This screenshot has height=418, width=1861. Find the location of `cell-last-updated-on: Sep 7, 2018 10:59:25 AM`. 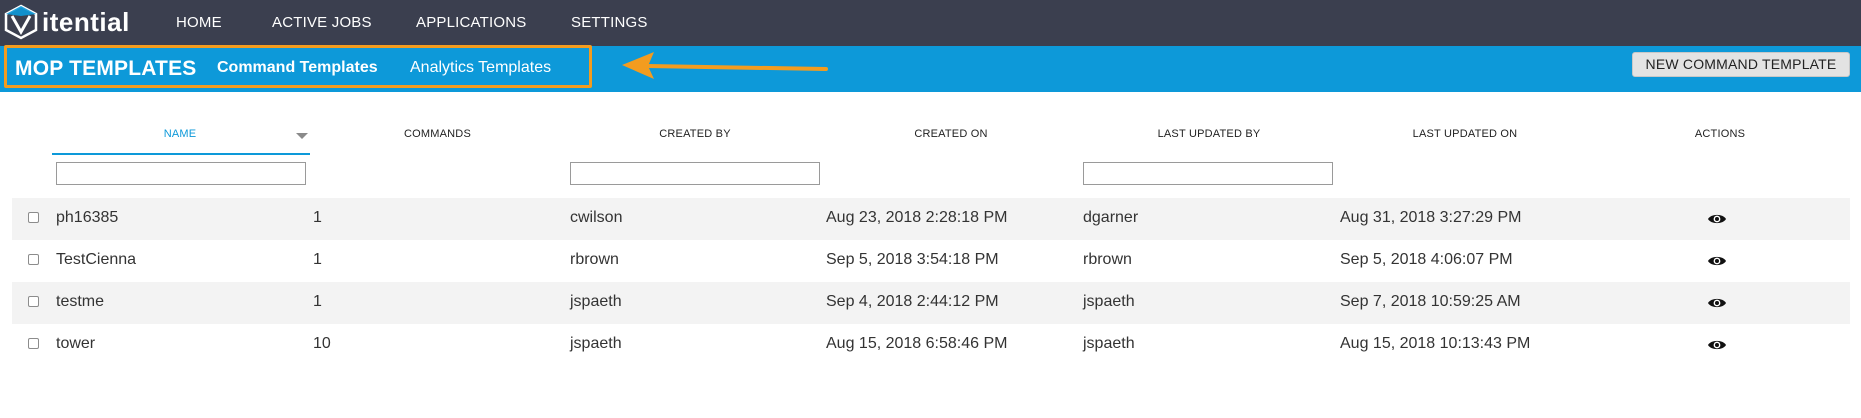

cell-last-updated-on: Sep 7, 2018 10:59:25 AM is located at coordinates (1430, 301).